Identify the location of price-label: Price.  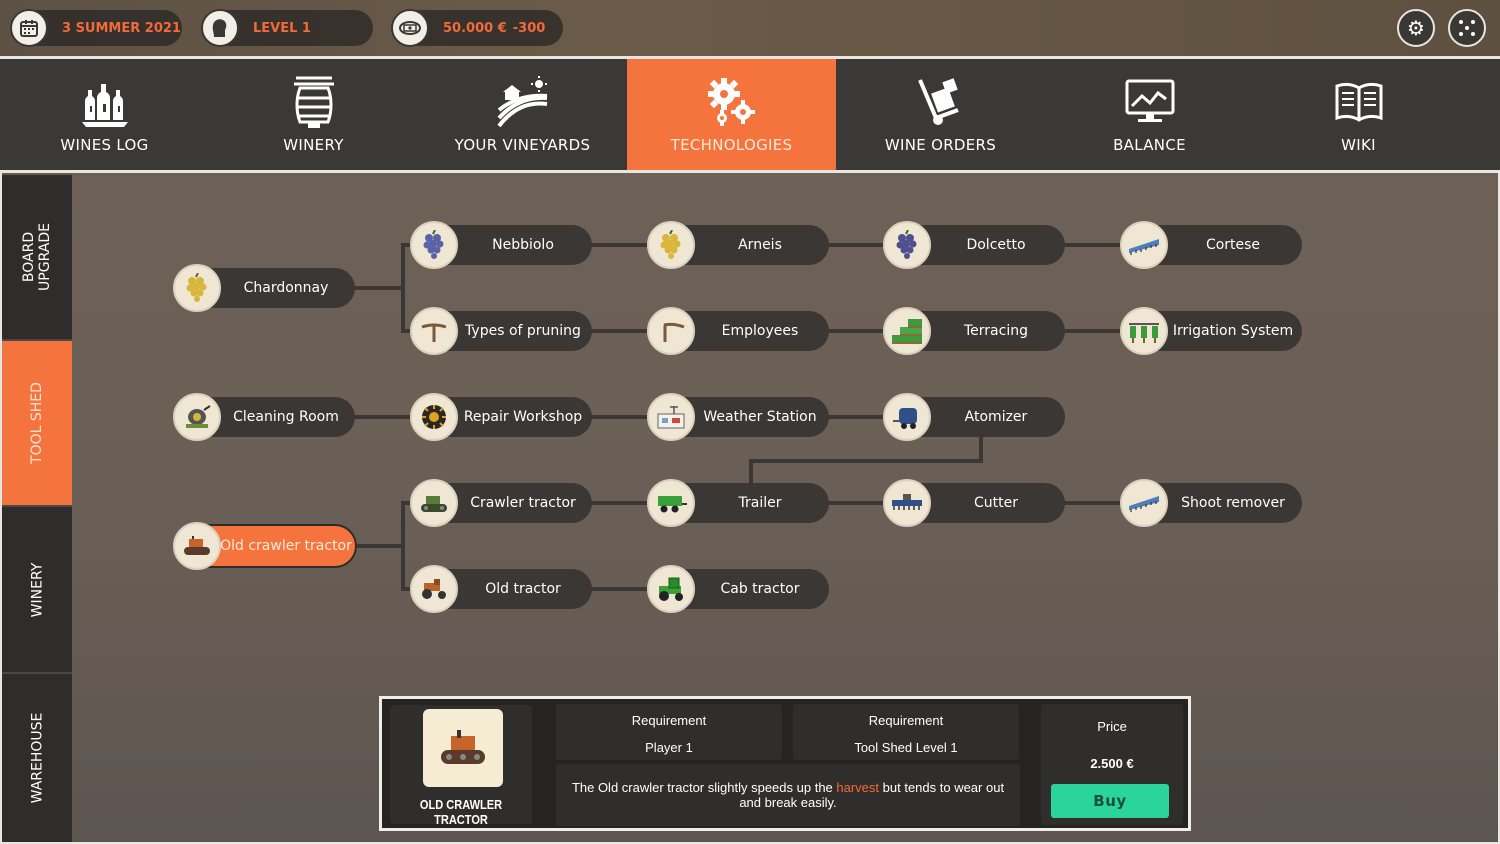
(1112, 726).